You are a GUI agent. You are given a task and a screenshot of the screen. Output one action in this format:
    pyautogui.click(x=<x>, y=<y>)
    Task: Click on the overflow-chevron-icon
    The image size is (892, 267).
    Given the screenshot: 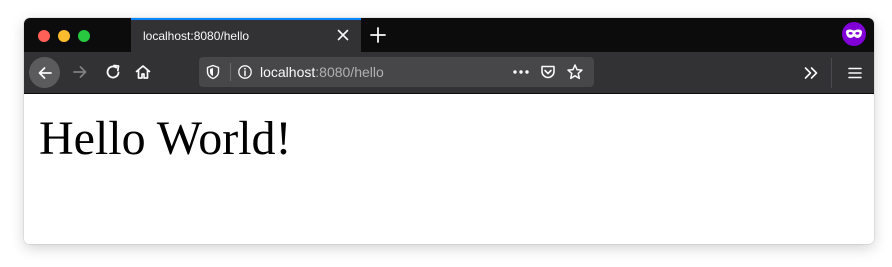 What is the action you would take?
    pyautogui.click(x=811, y=73)
    